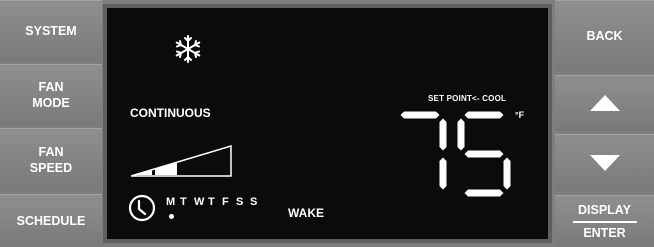 Image resolution: width=654 pixels, height=247 pixels. Describe the element at coordinates (604, 209) in the screenshot. I see `display-label: DISPLAY` at that location.